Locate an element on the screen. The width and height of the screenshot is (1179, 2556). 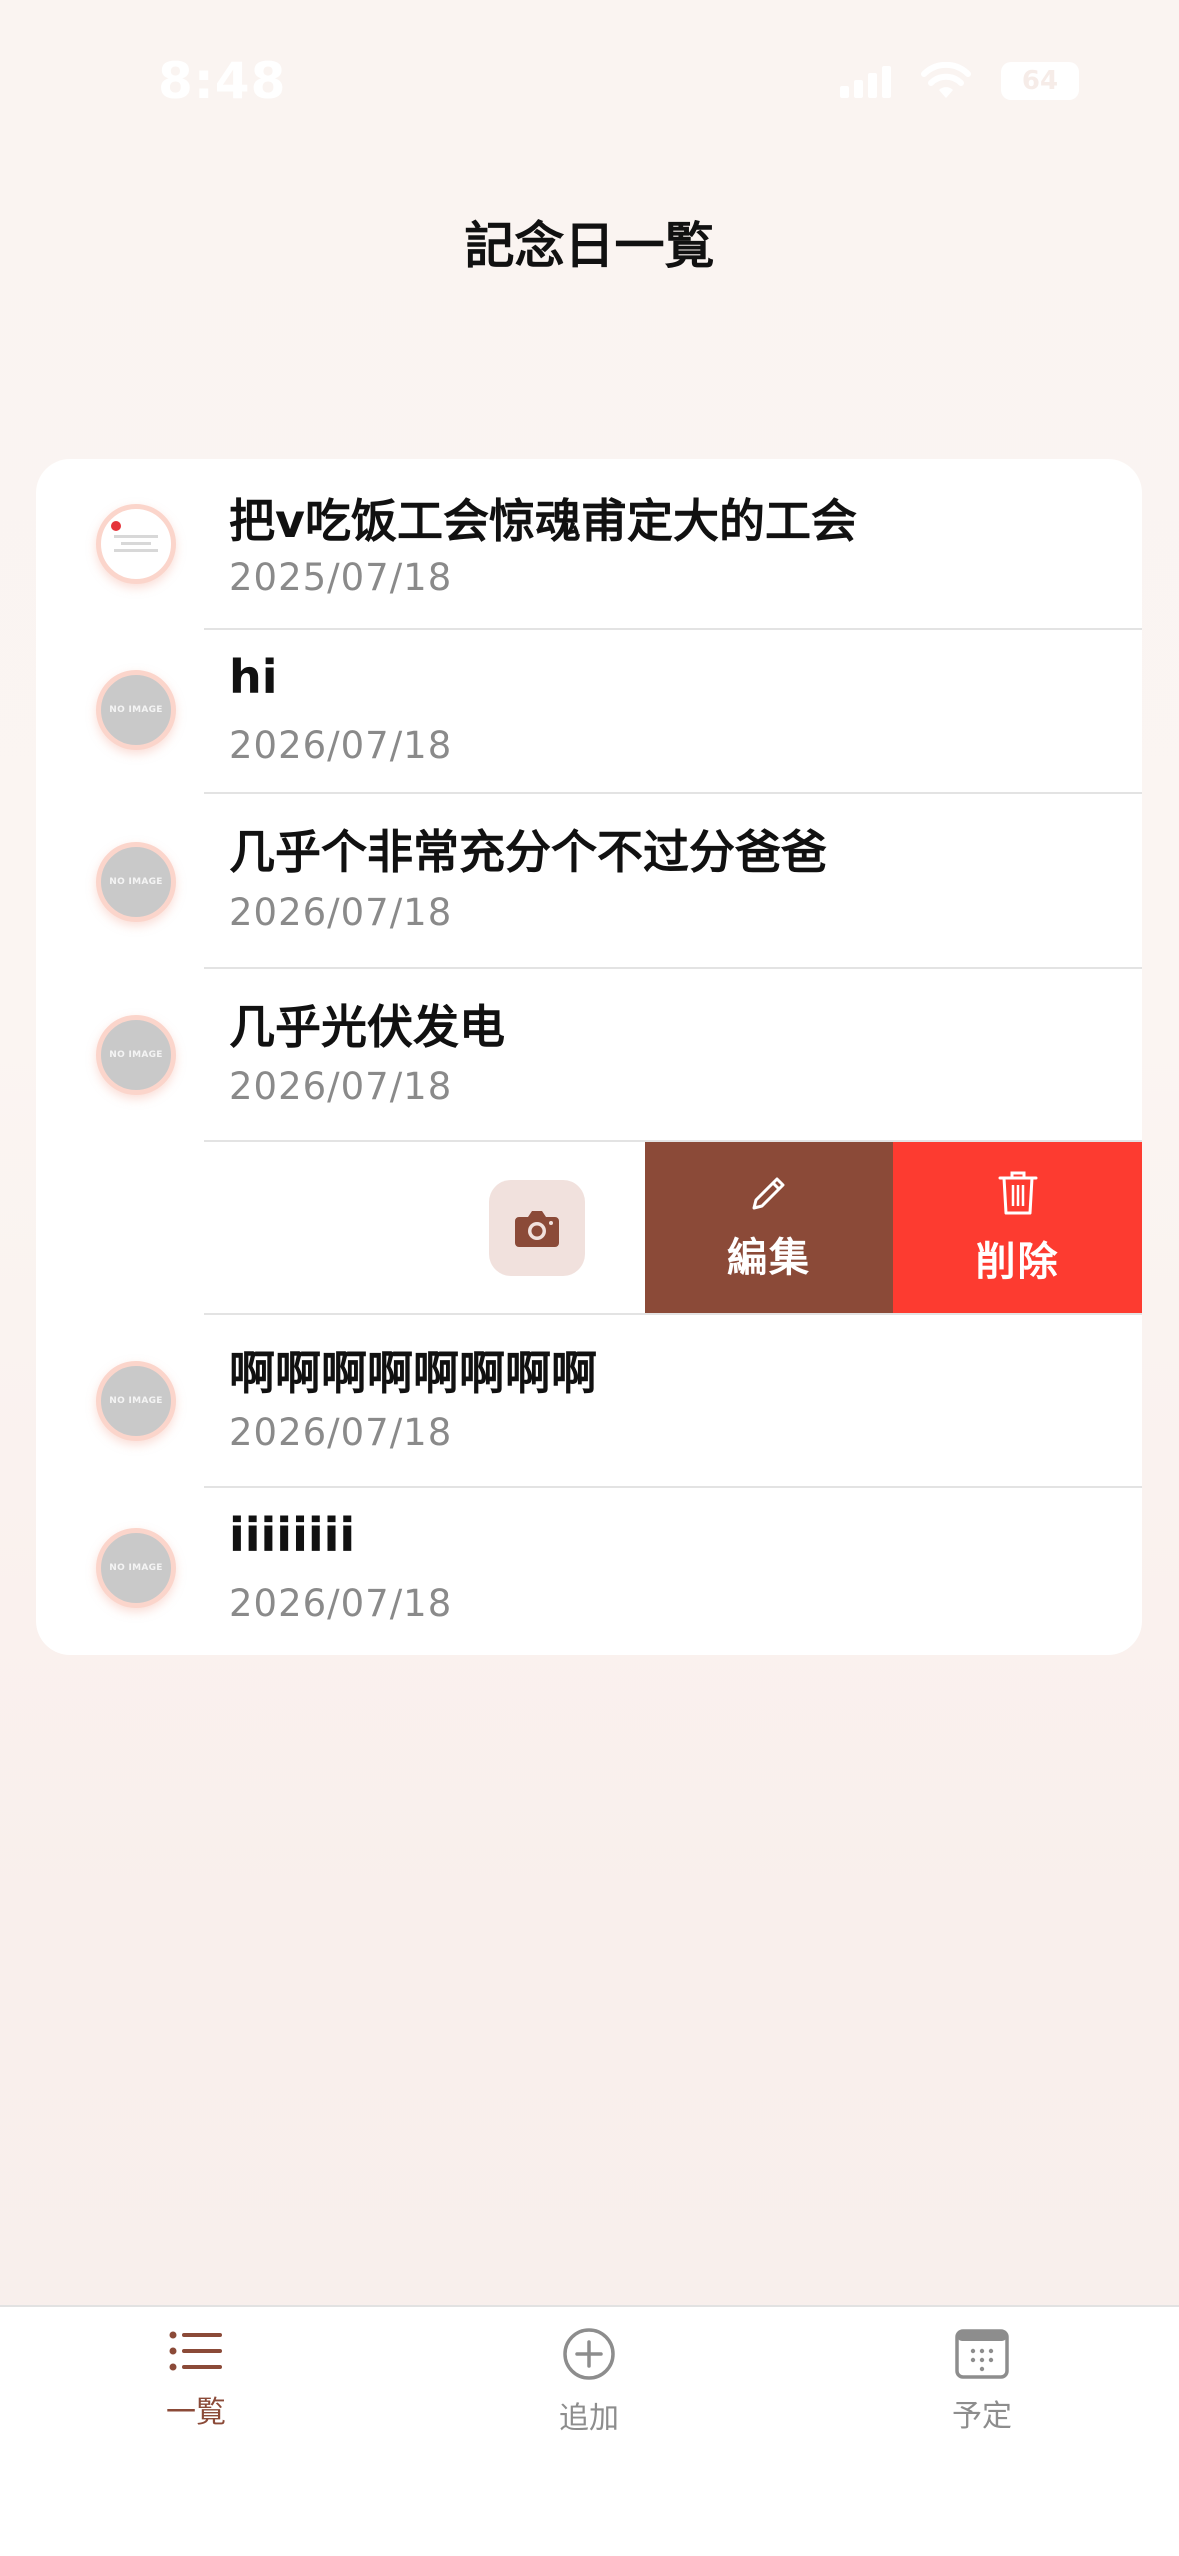
tab-schedule: 予定 is located at coordinates (982, 2381).